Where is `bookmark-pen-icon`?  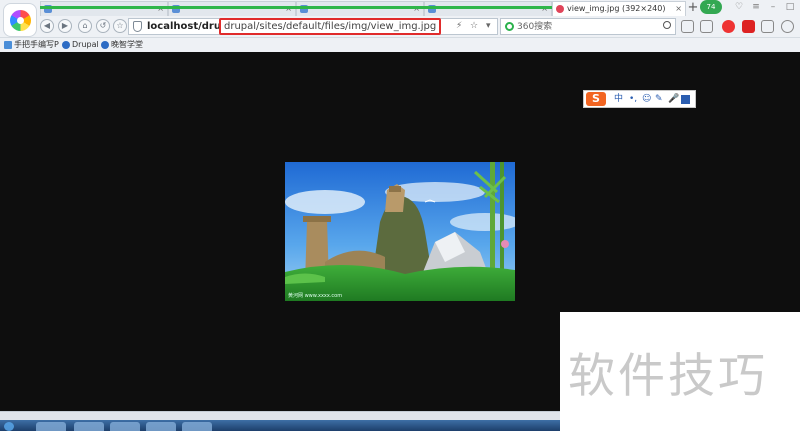
bookmark-pen-icon is located at coordinates (8, 45).